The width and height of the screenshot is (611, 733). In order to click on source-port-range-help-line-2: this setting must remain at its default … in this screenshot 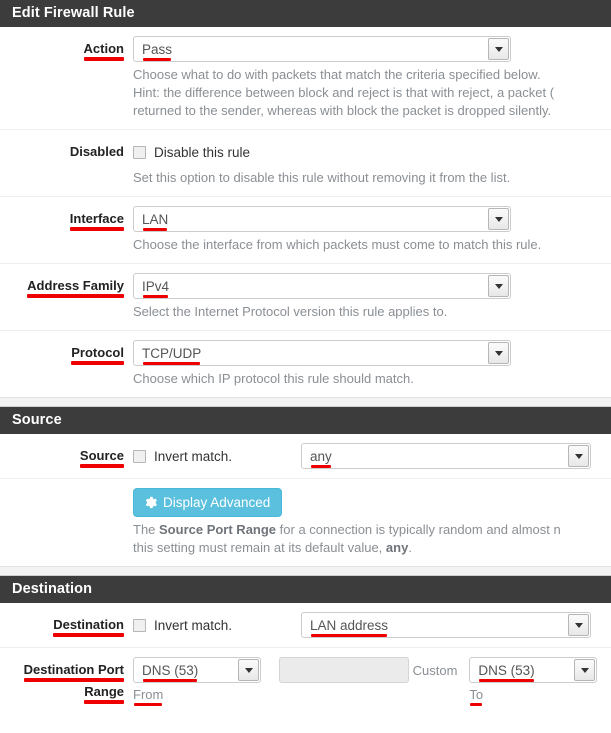, I will do `click(372, 548)`.